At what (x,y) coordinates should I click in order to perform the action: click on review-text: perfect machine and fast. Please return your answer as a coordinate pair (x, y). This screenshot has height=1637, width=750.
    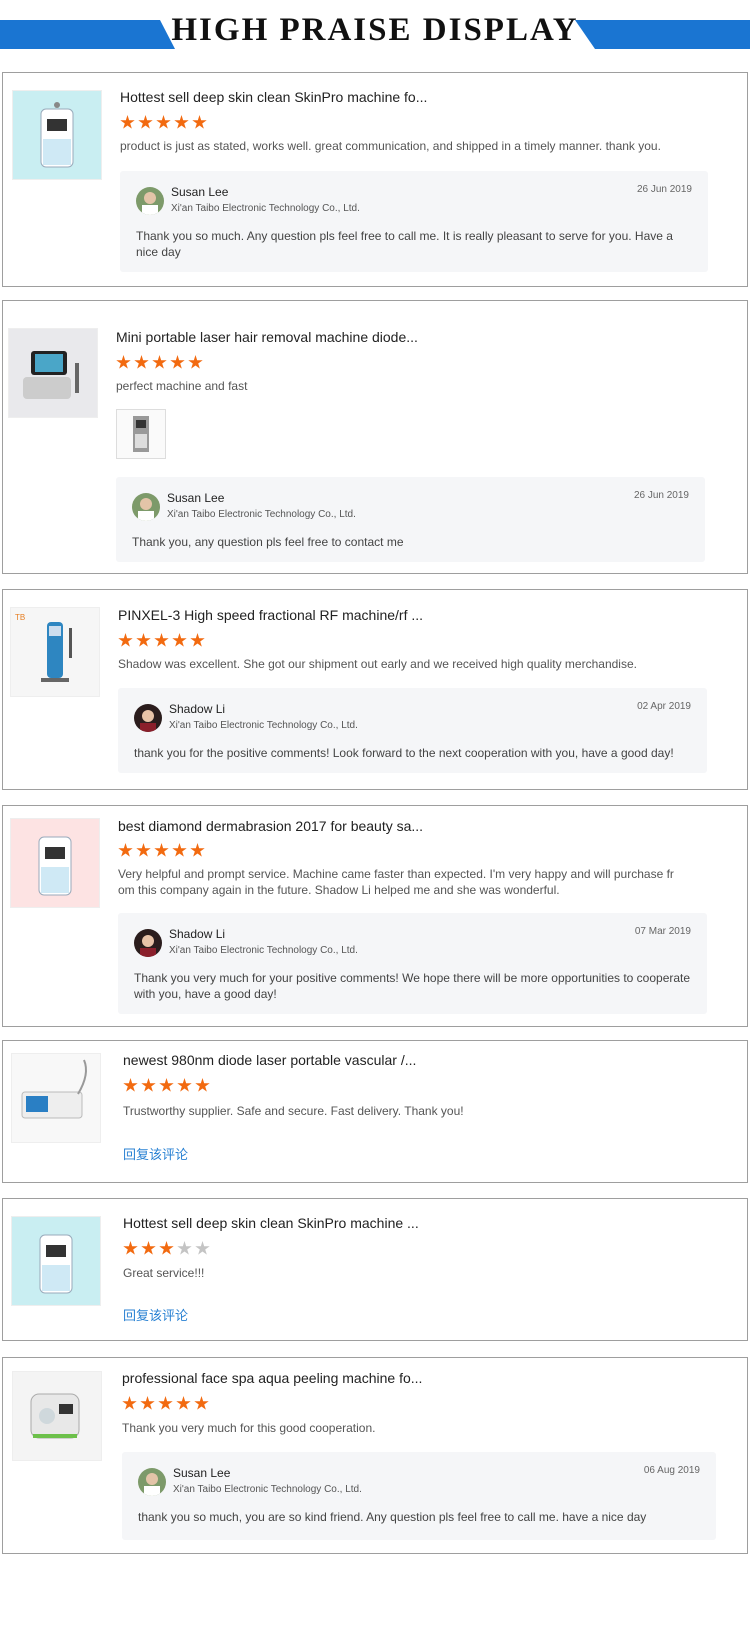
    Looking at the image, I should click on (182, 386).